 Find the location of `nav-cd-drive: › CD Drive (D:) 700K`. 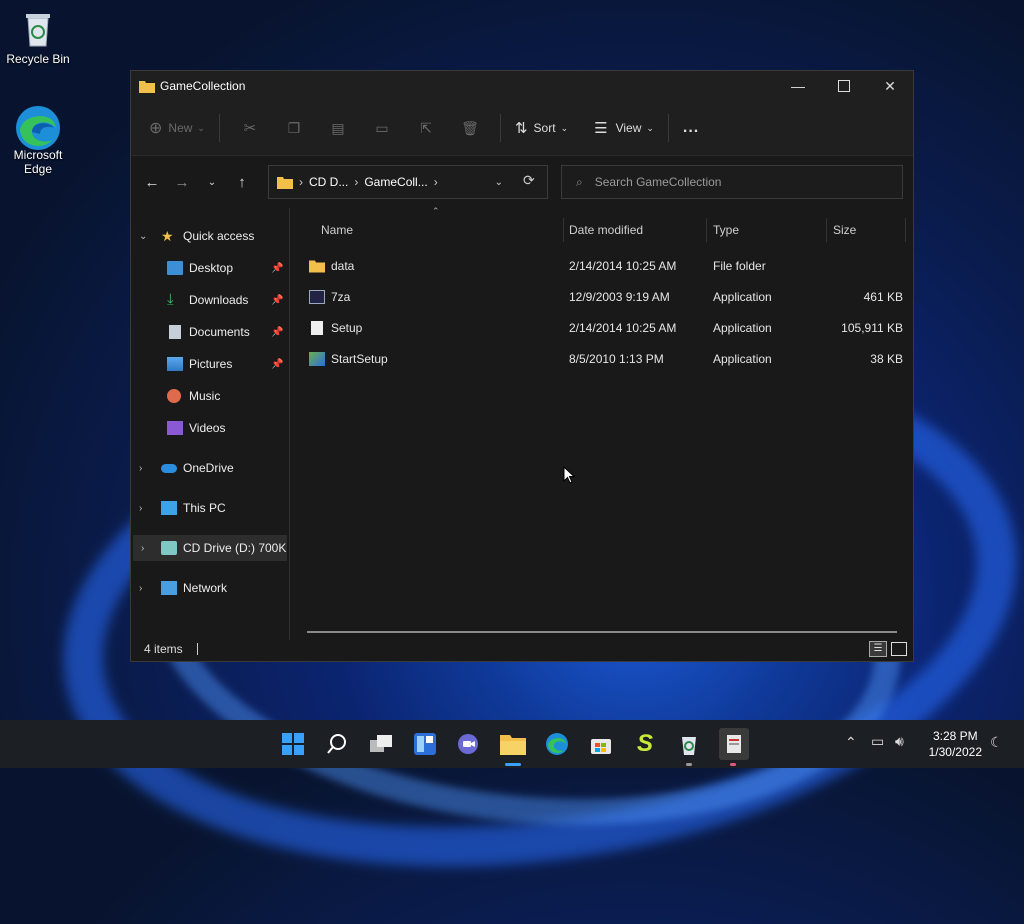

nav-cd-drive: › CD Drive (D:) 700K is located at coordinates (210, 548).